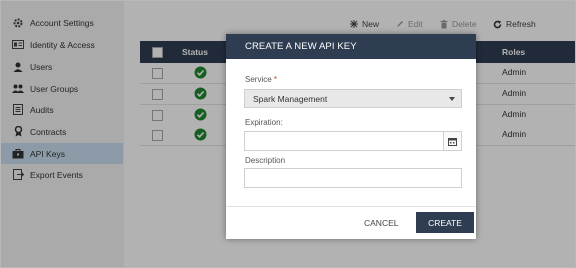 Image resolution: width=576 pixels, height=268 pixels. Describe the element at coordinates (353, 178) in the screenshot. I see `description-field` at that location.